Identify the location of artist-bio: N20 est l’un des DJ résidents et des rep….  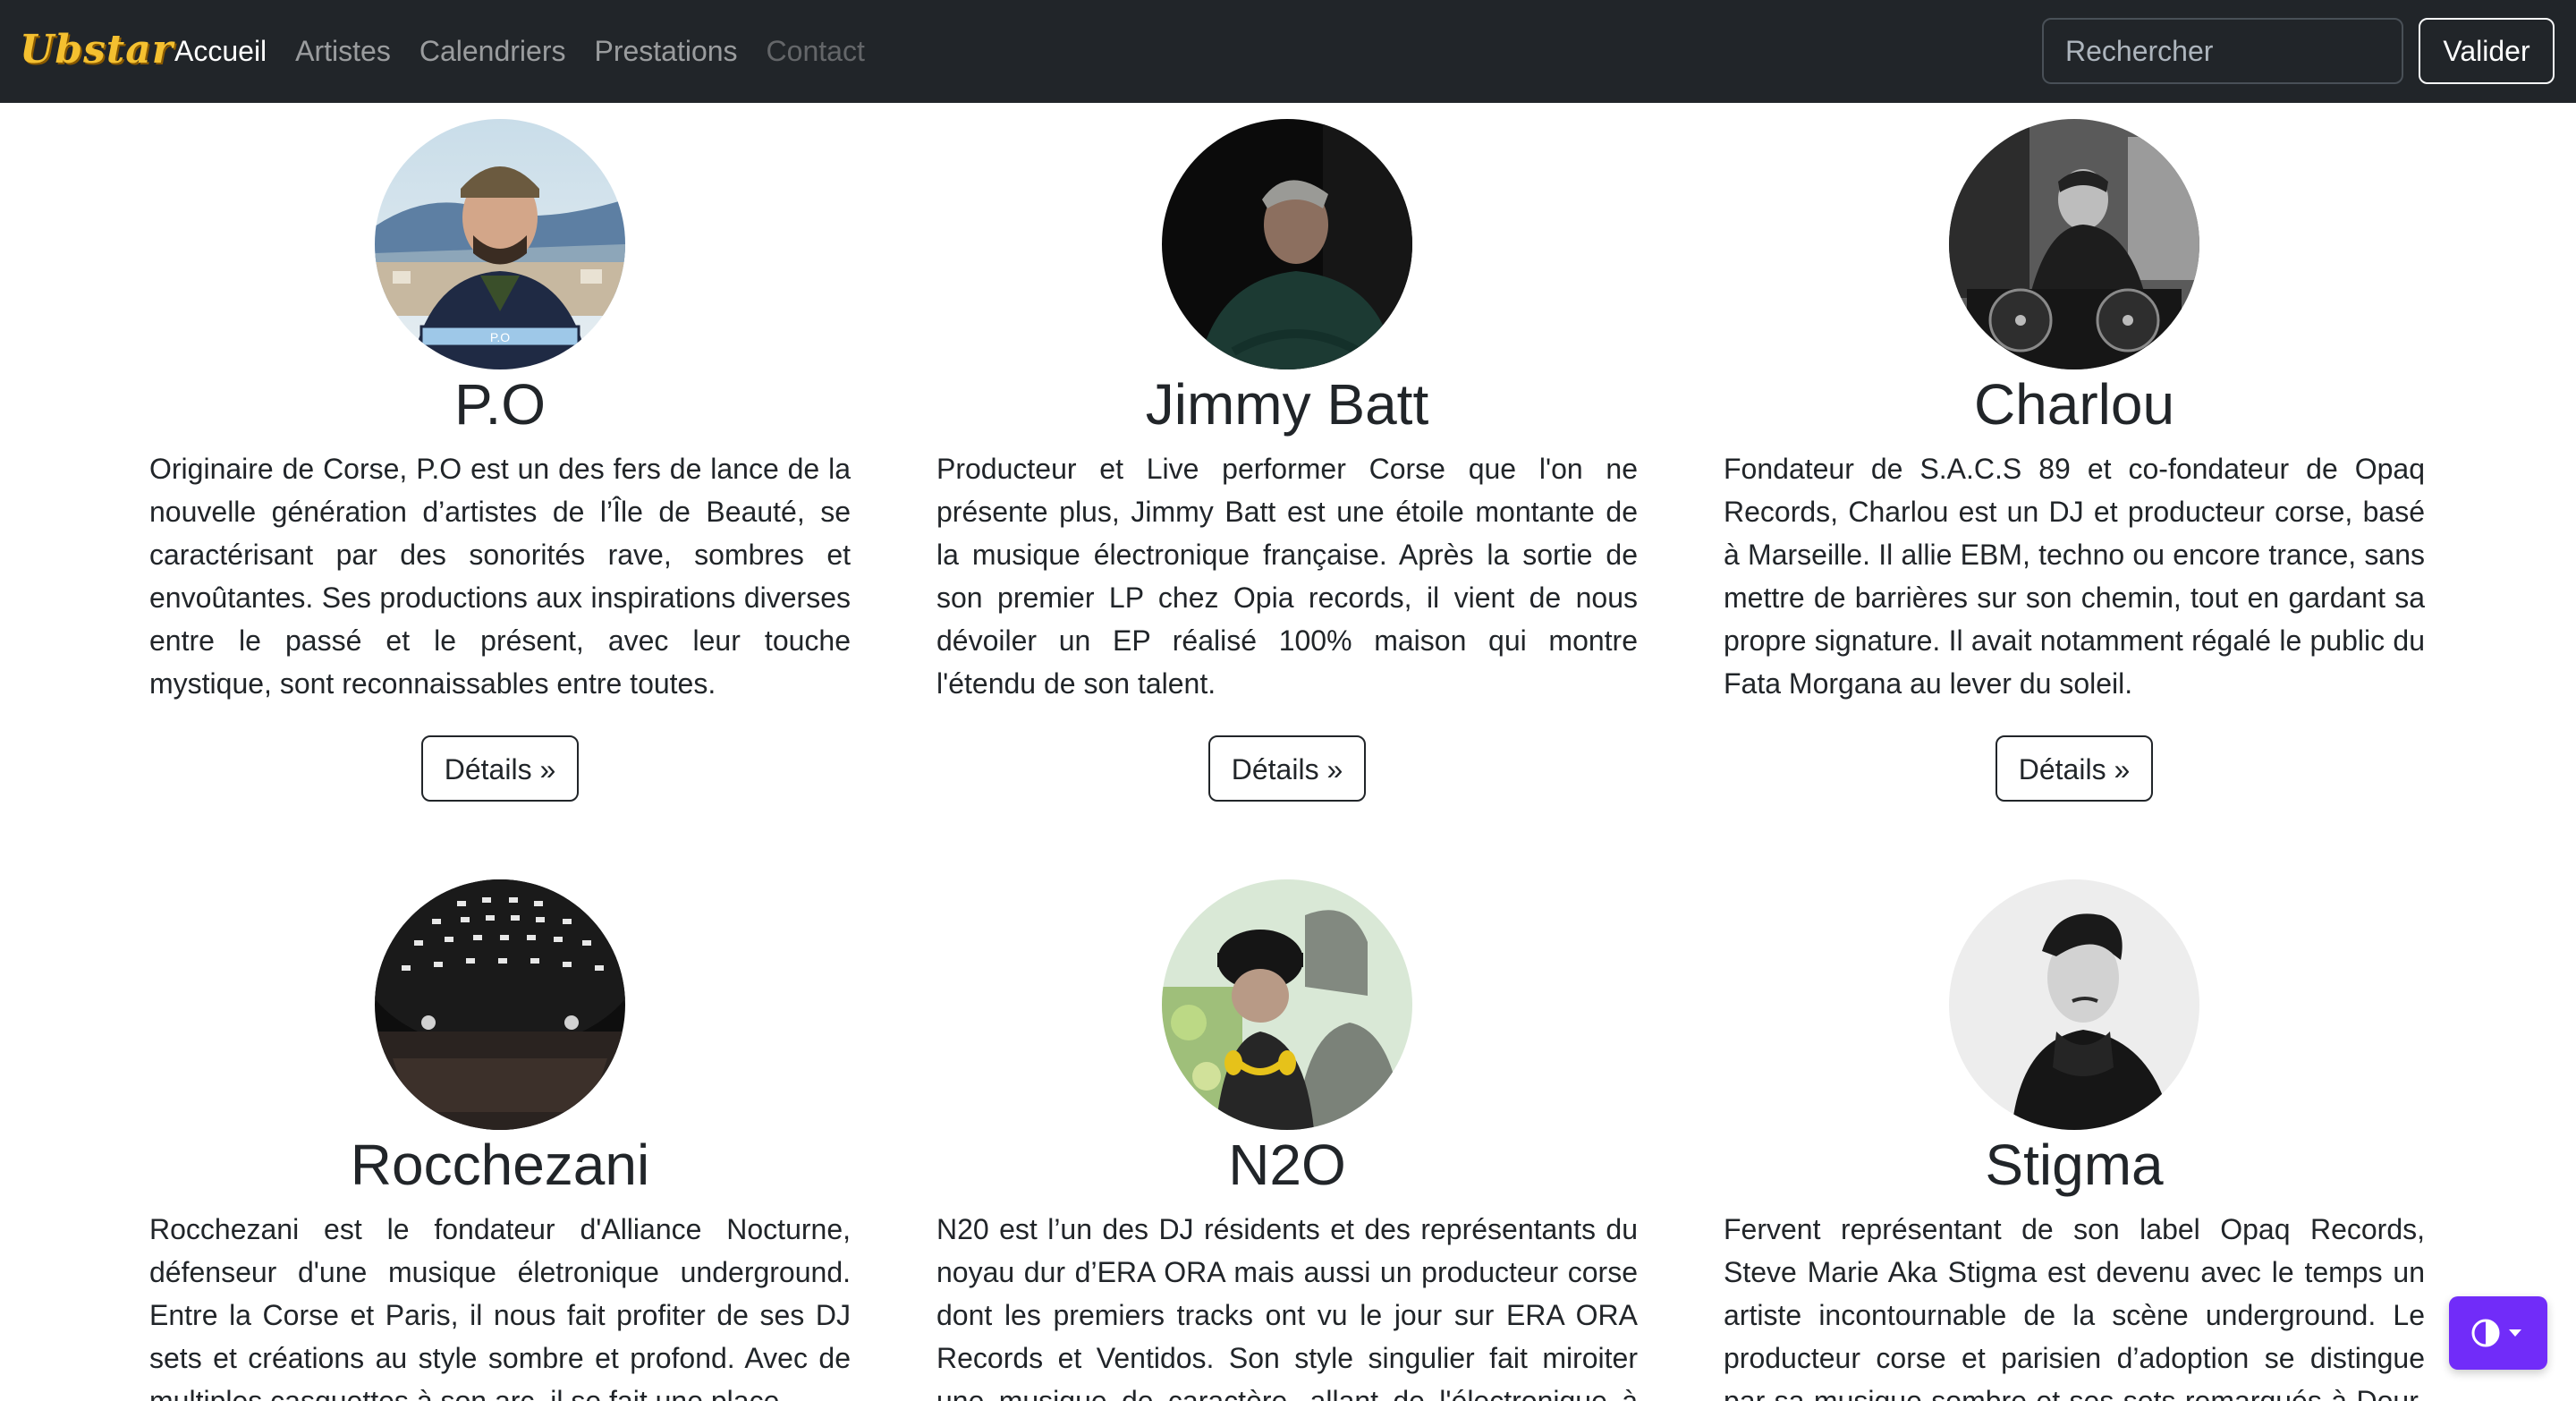
(1287, 1307).